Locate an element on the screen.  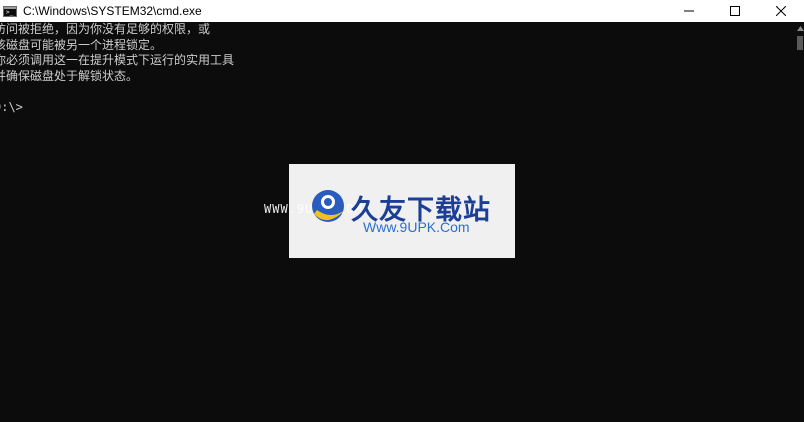
console-line: 你必须调用这一在提升模式下运行的实用工具 is located at coordinates (117, 60).